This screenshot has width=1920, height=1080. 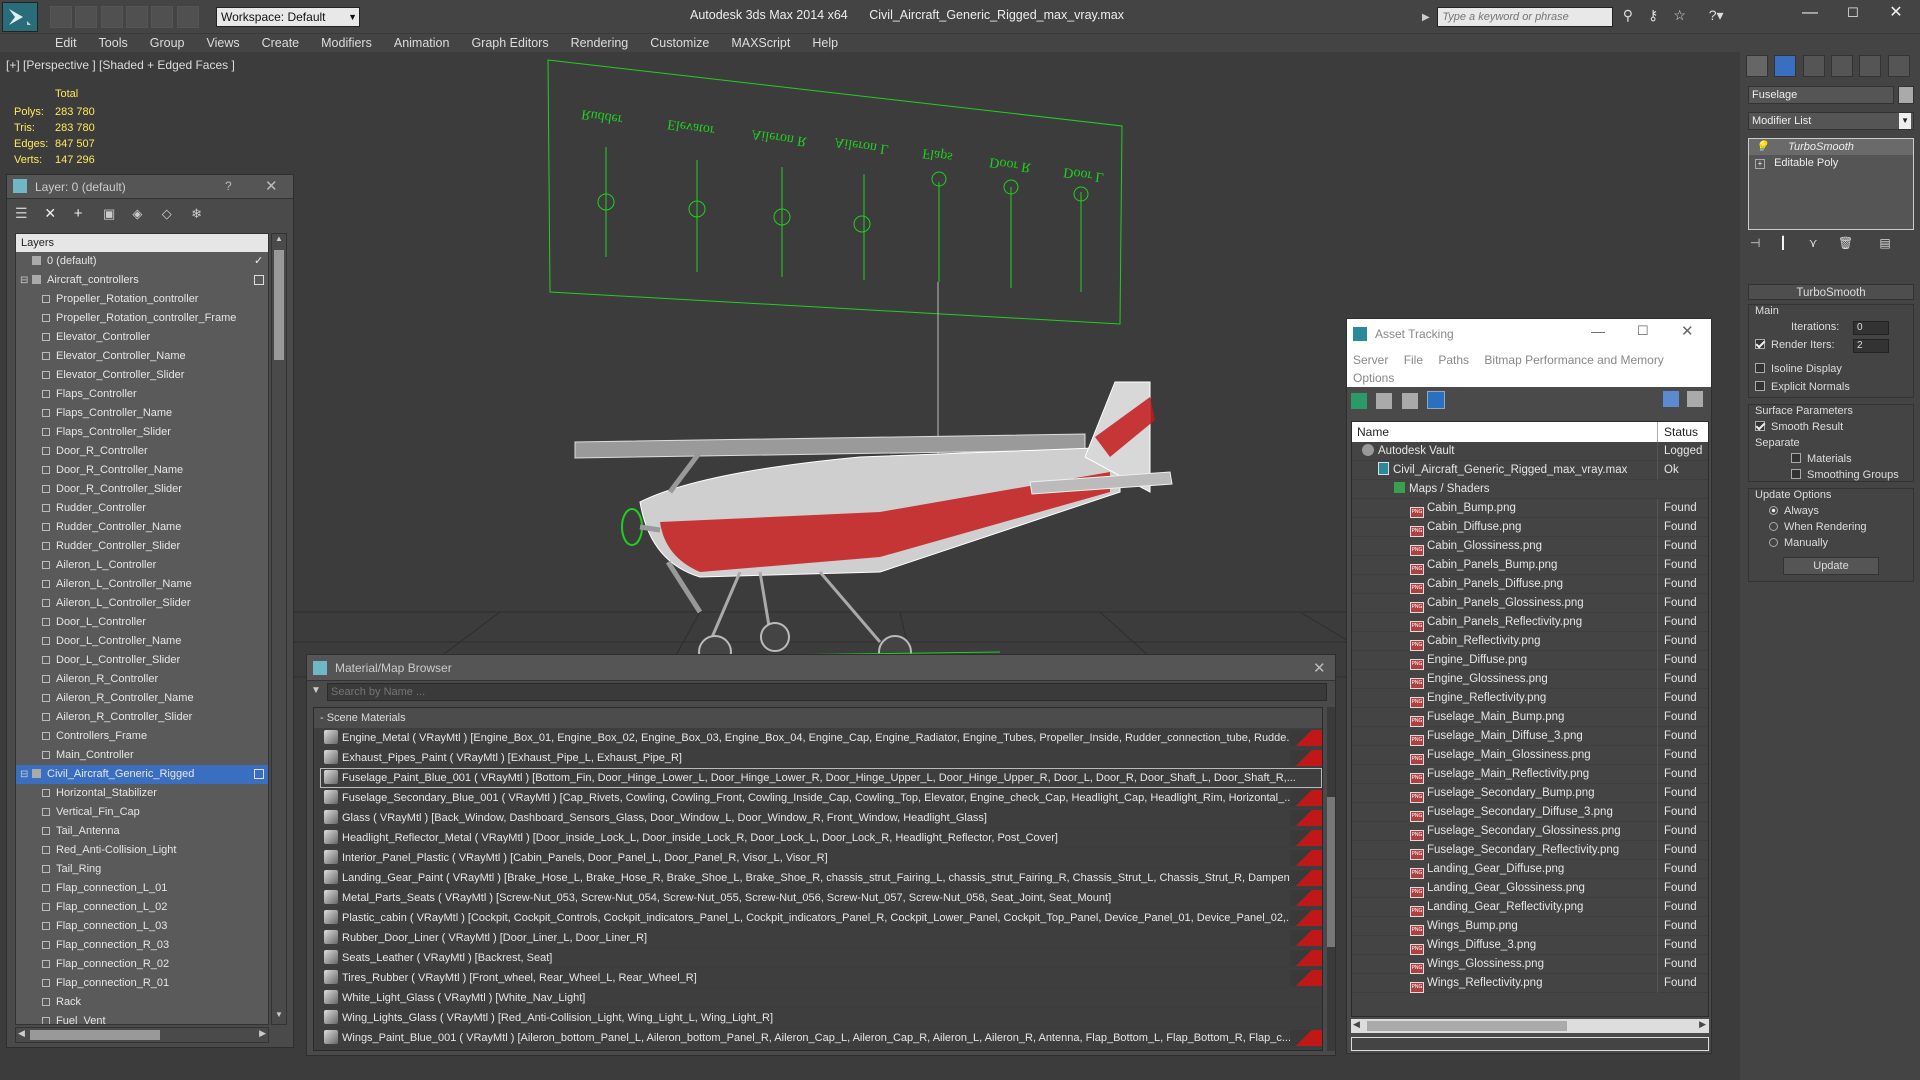 I want to click on asset-hscrollbar: ◀ ▶, so click(x=1530, y=1026).